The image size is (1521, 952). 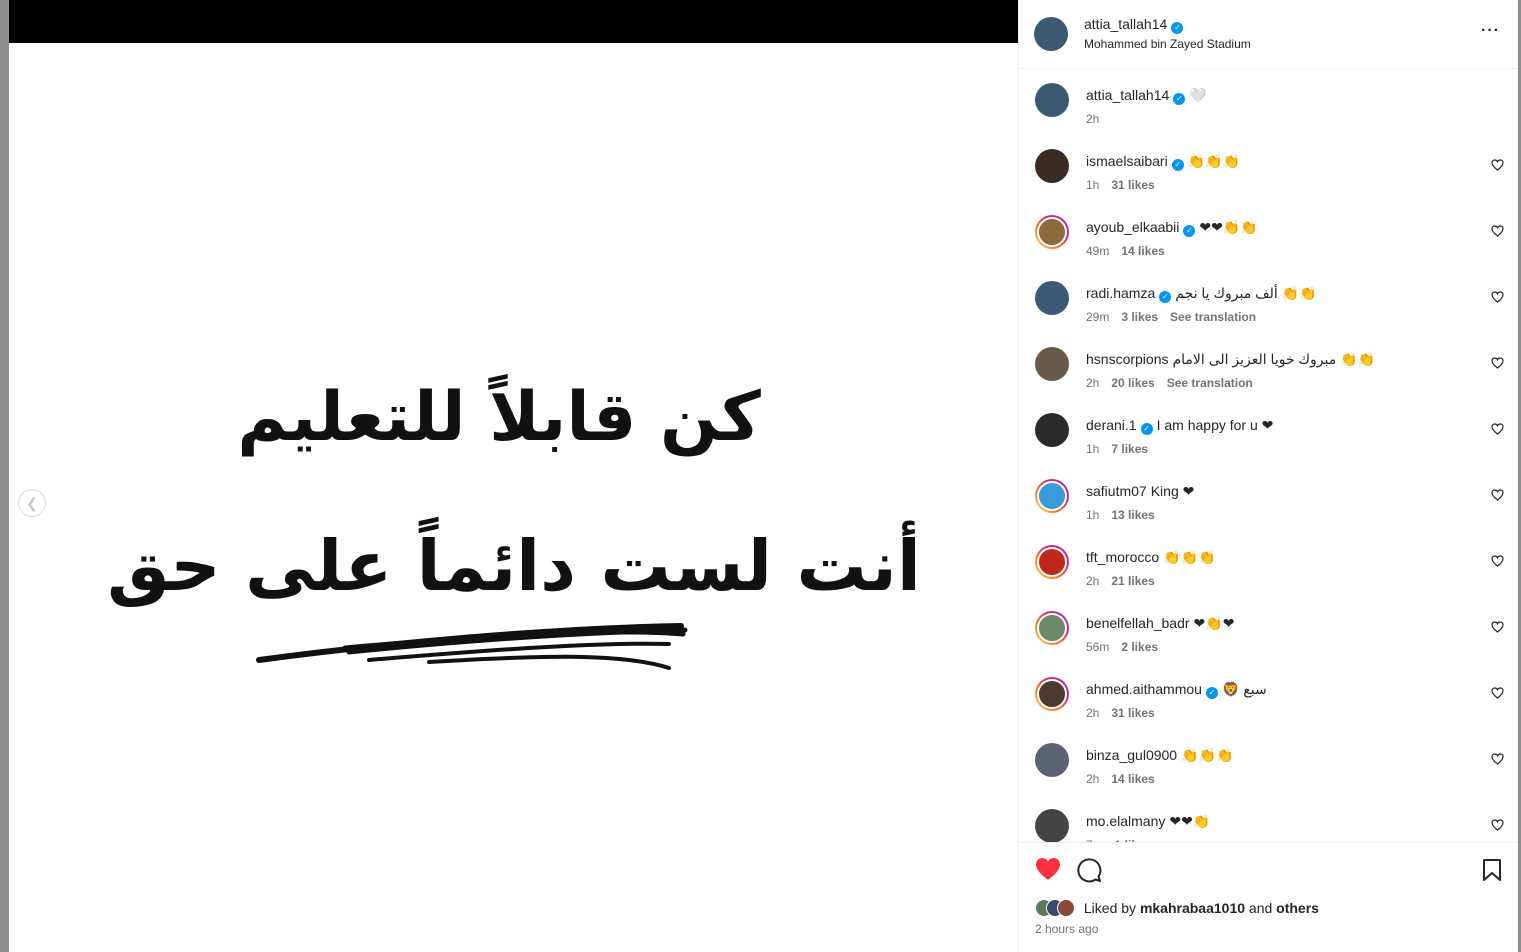 I want to click on commenter-username: ahmed.aithammou, so click(x=1144, y=689).